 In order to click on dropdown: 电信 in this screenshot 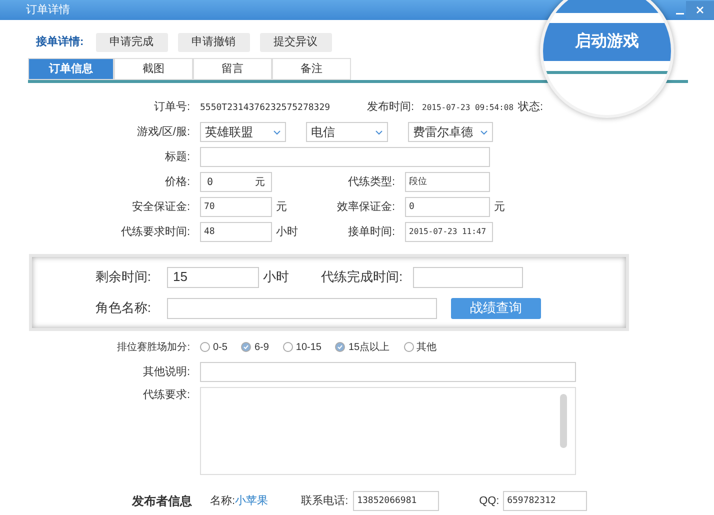, I will do `click(347, 132)`.